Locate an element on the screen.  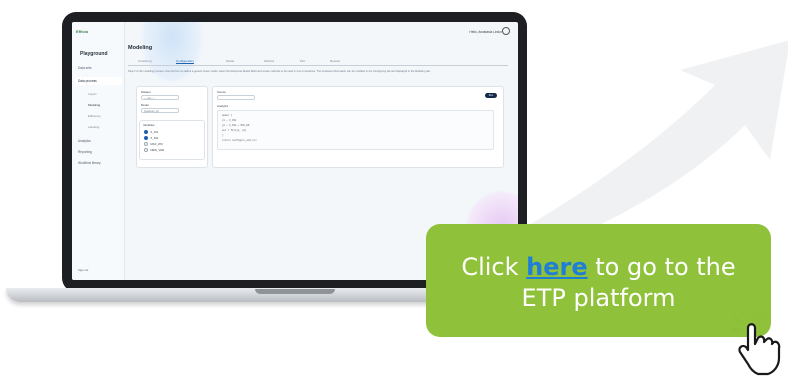
cta-line2: ETP platform is located at coordinates (598, 298).